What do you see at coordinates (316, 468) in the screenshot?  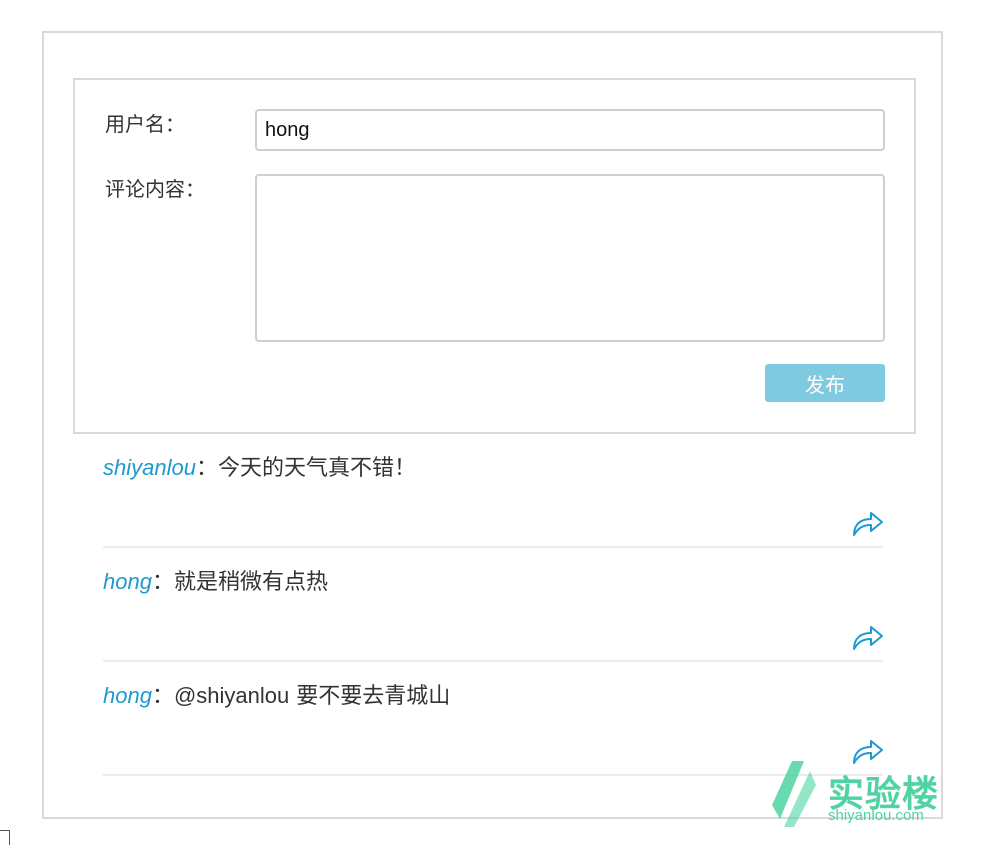 I see `comment-text: 今天的天气真不错！` at bounding box center [316, 468].